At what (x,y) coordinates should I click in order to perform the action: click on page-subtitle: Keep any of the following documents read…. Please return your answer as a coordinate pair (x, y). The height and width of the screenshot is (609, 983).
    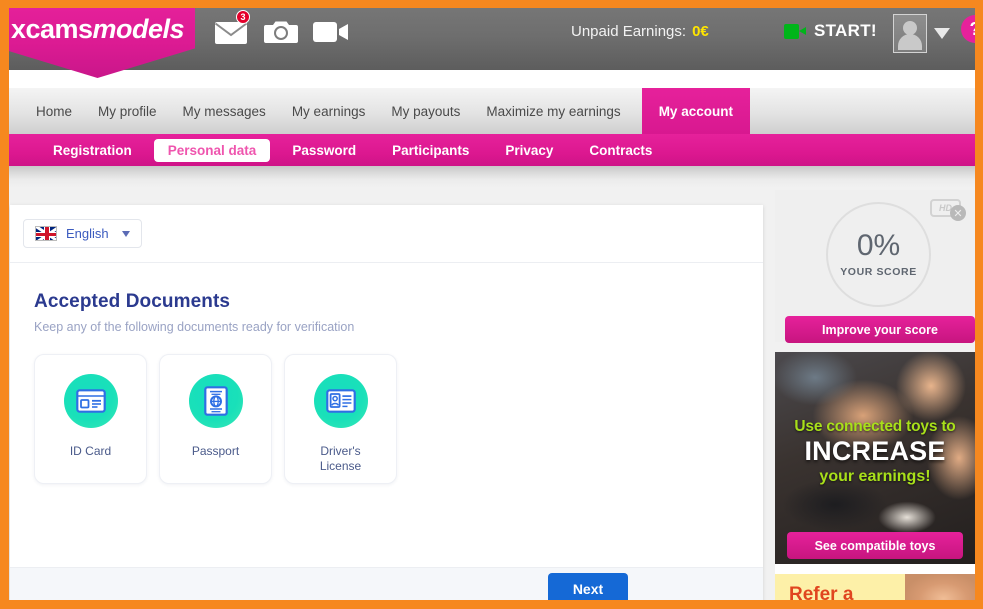
    Looking at the image, I should click on (194, 327).